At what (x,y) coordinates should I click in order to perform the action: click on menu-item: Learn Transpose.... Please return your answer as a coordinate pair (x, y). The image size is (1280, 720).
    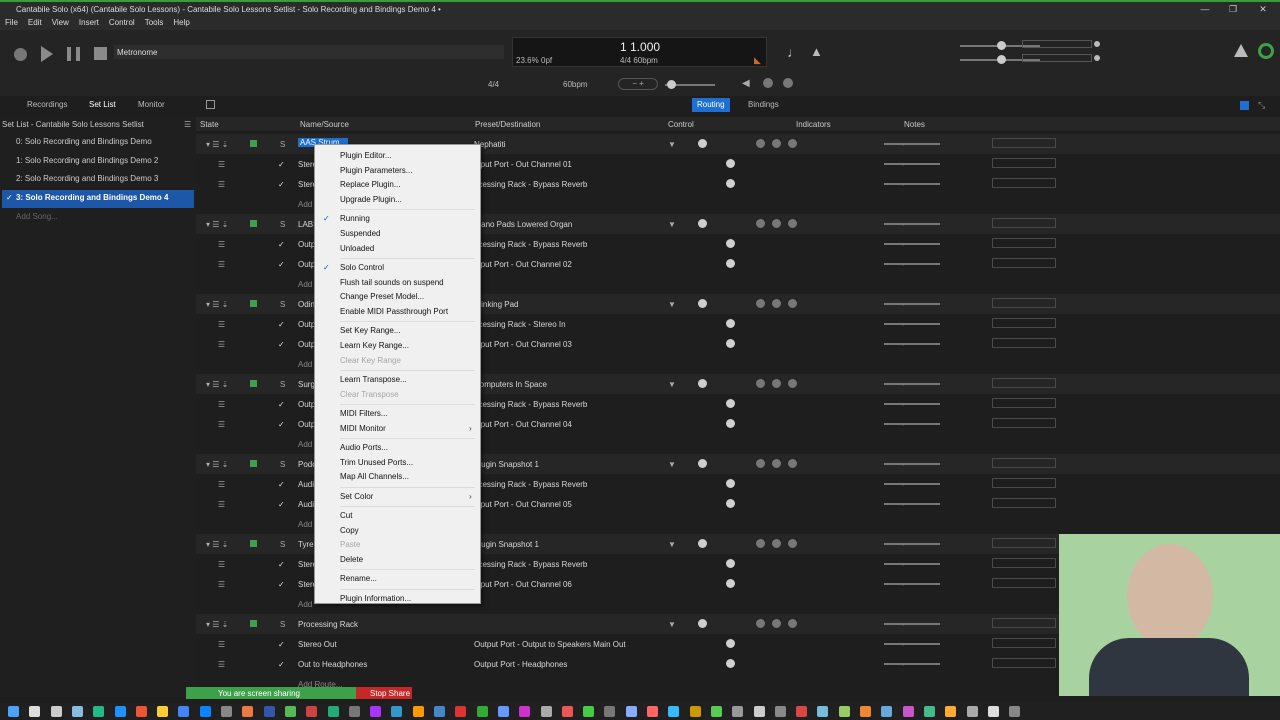
    Looking at the image, I should click on (373, 379).